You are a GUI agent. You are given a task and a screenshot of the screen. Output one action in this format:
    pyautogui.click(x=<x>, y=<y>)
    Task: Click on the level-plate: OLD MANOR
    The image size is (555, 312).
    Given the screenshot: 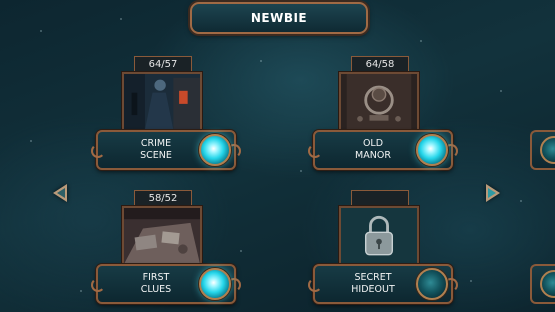 What is the action you would take?
    pyautogui.click(x=383, y=150)
    